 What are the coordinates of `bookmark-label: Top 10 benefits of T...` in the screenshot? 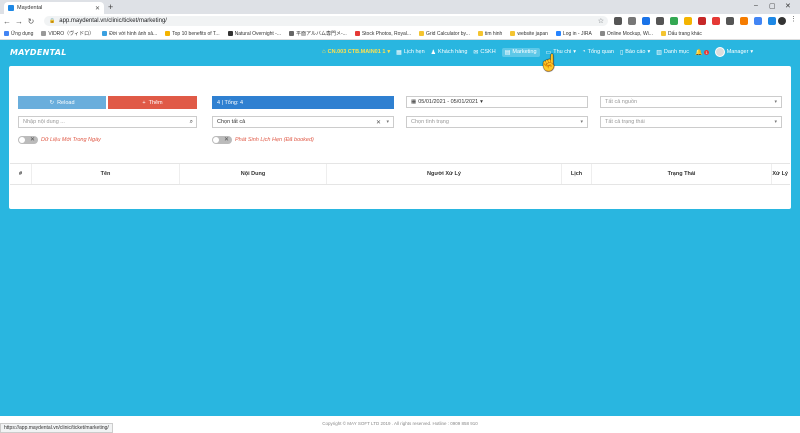 It's located at (196, 33).